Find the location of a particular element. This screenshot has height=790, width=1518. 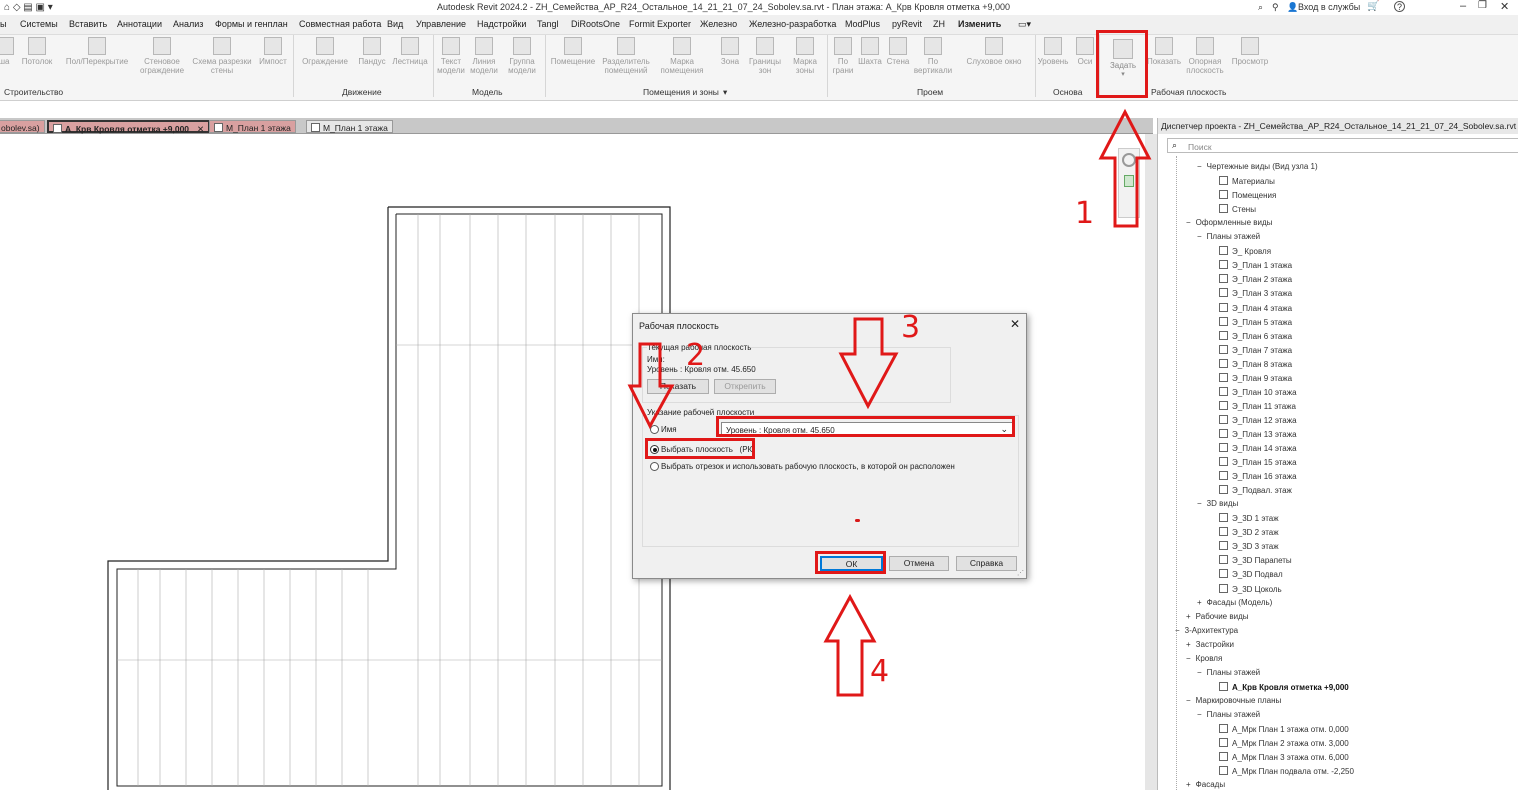

annotation-number-3: 3 is located at coordinates (911, 327).